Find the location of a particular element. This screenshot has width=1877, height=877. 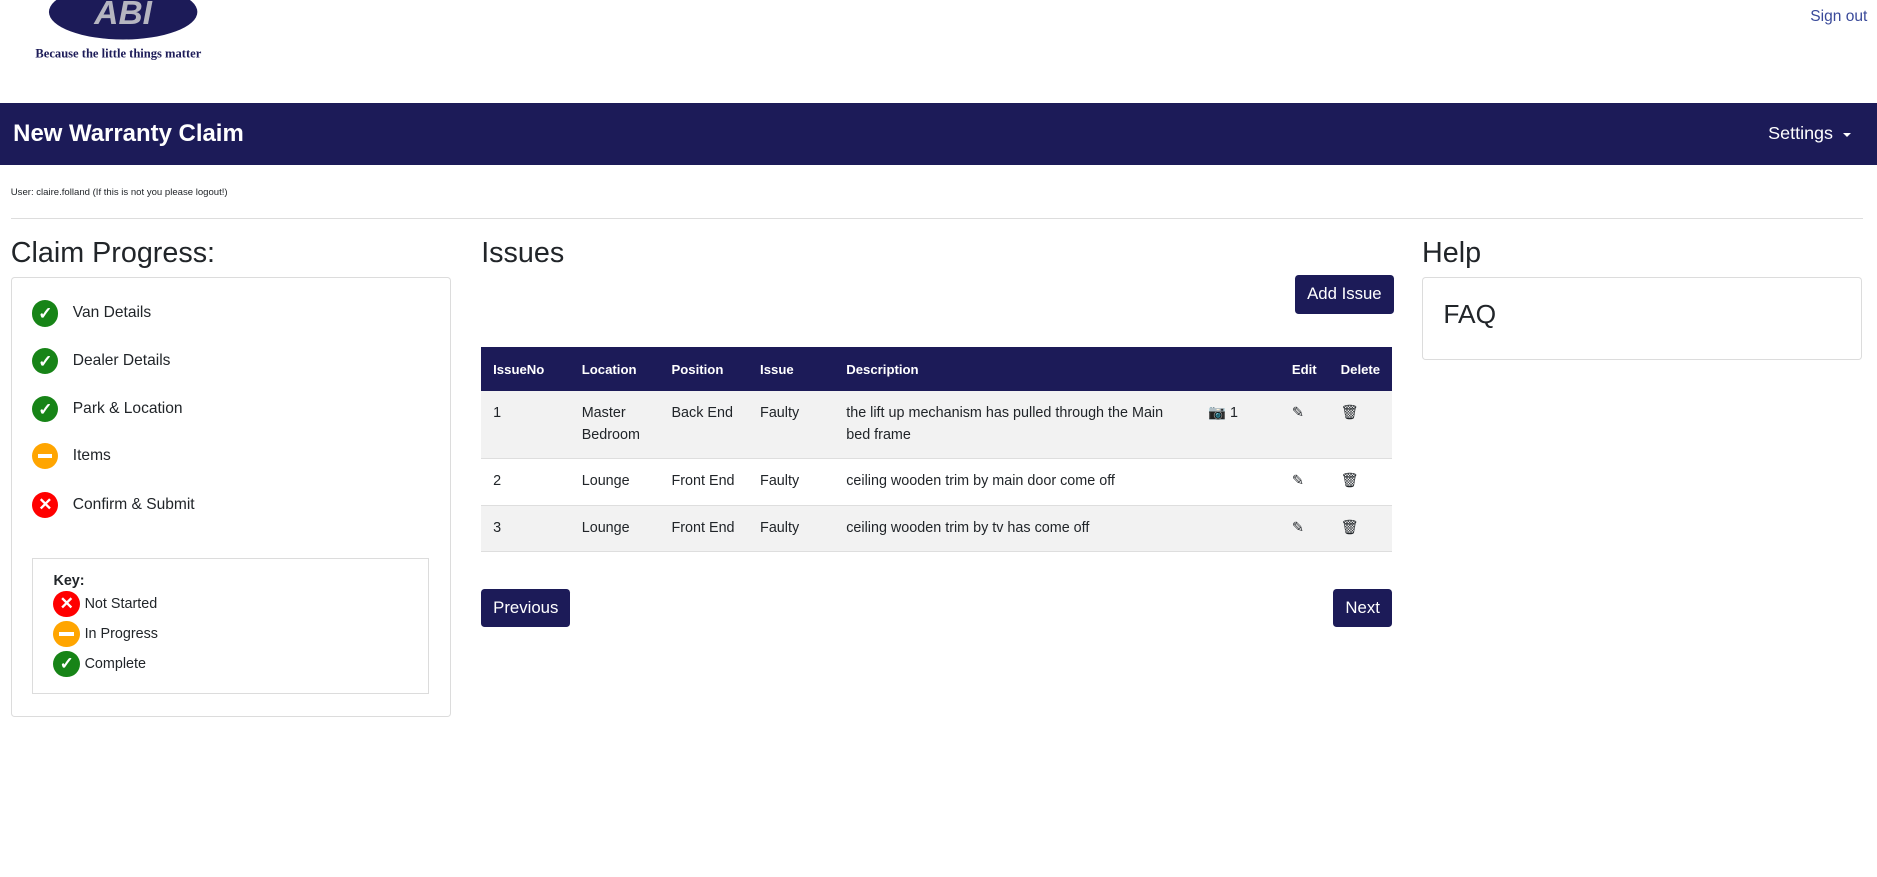

sign-out-link: Sign out is located at coordinates (1838, 17).